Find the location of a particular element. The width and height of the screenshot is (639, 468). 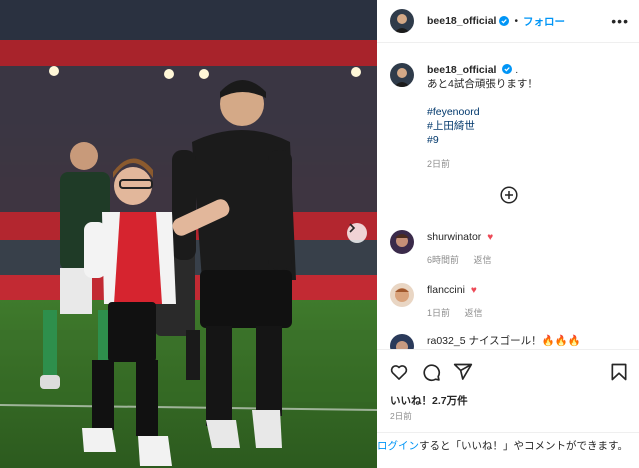

action-bar is located at coordinates (508, 372).